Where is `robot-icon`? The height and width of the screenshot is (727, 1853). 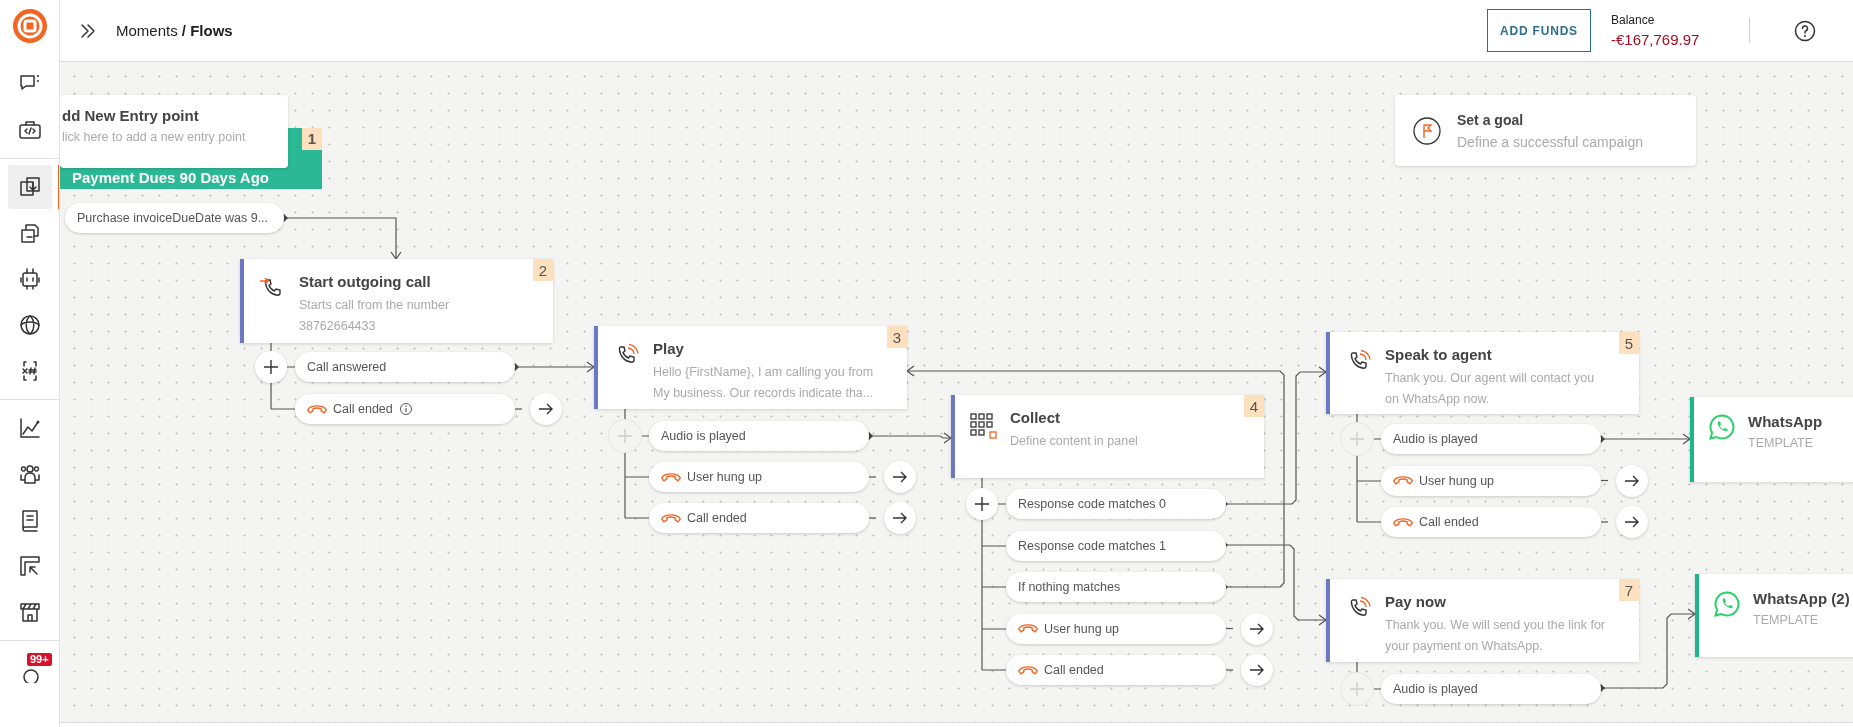
robot-icon is located at coordinates (29, 279).